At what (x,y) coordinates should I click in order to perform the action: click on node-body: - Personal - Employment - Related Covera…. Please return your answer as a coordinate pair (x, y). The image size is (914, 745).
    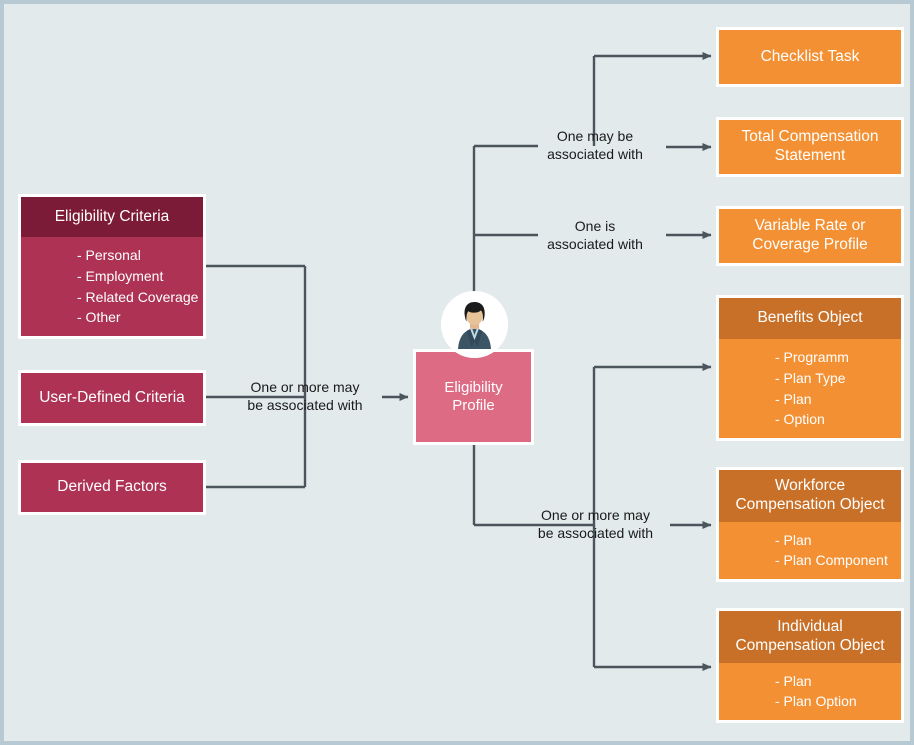
    Looking at the image, I should click on (112, 286).